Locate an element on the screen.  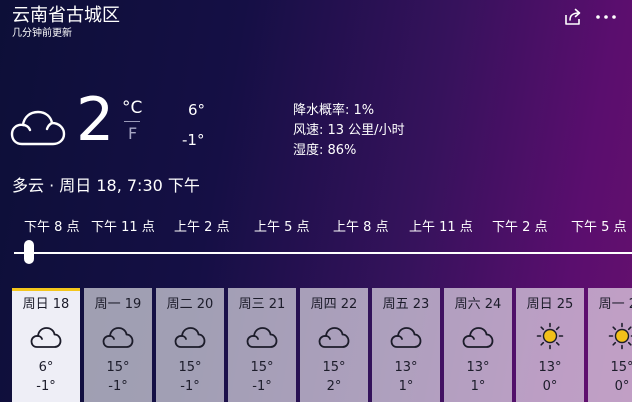
hour-label: 下午 2 点 is located at coordinates (520, 227).